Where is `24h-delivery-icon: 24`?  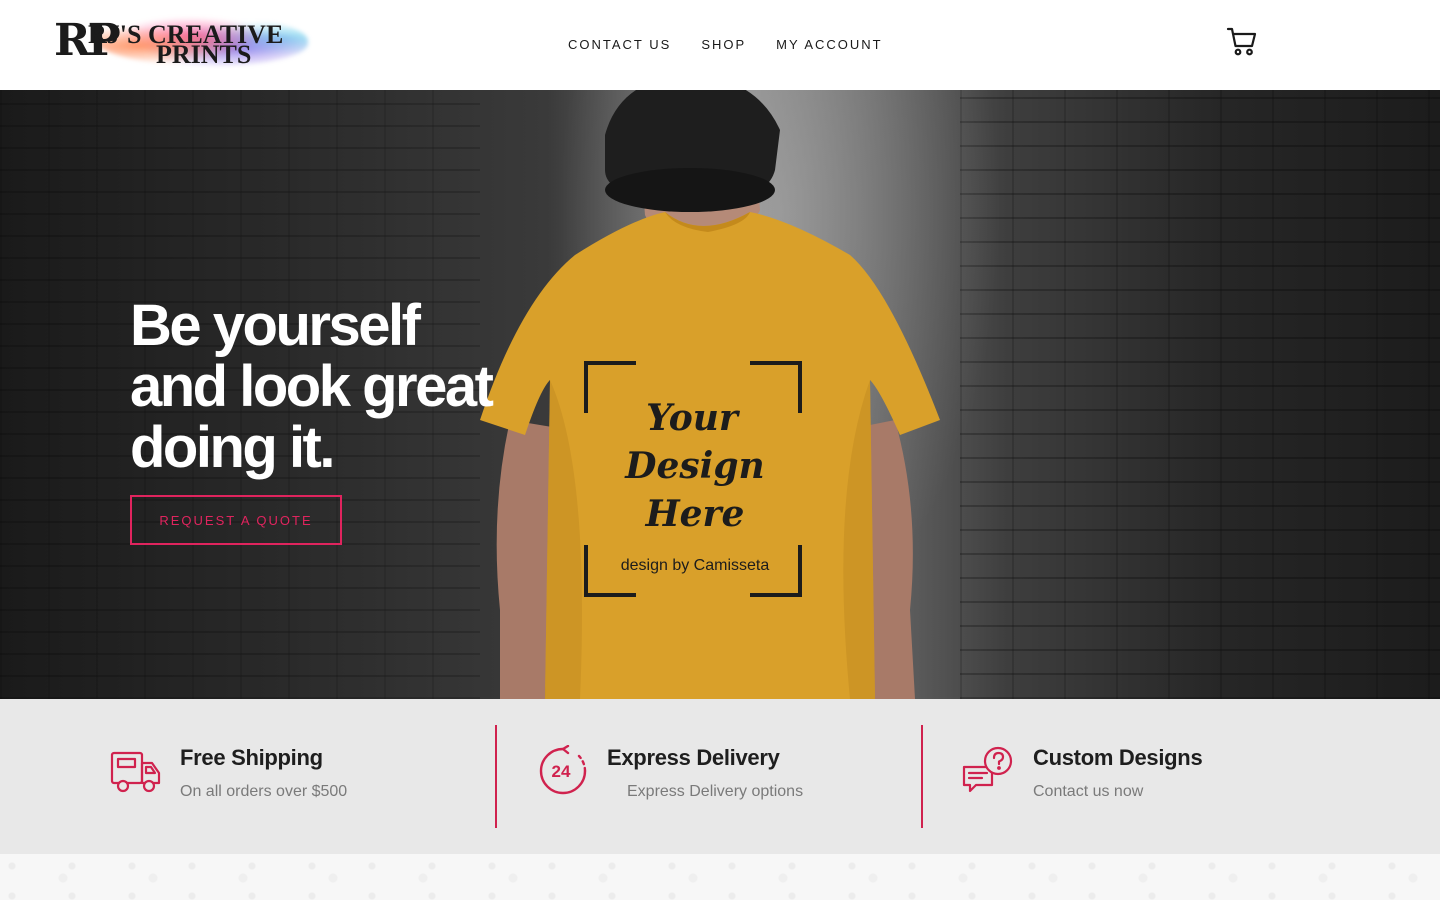 24h-delivery-icon: 24 is located at coordinates (563, 770).